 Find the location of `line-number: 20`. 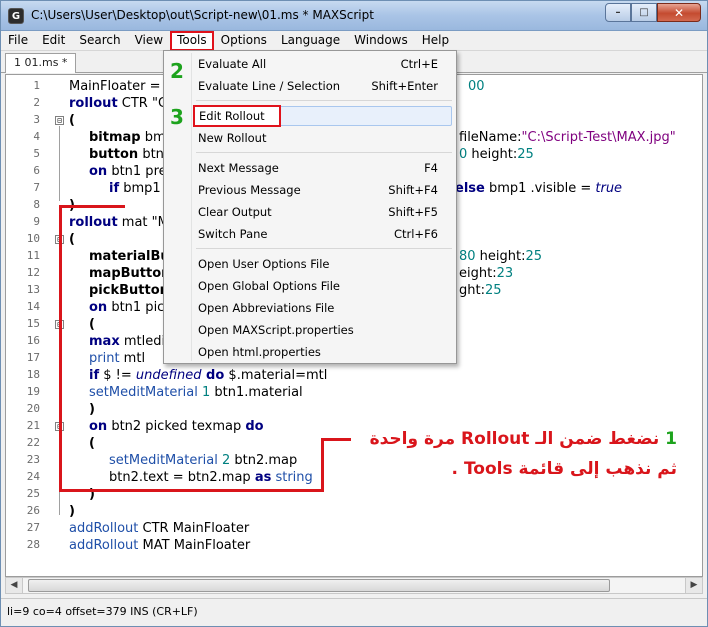

line-number: 20 is located at coordinates (33, 408).